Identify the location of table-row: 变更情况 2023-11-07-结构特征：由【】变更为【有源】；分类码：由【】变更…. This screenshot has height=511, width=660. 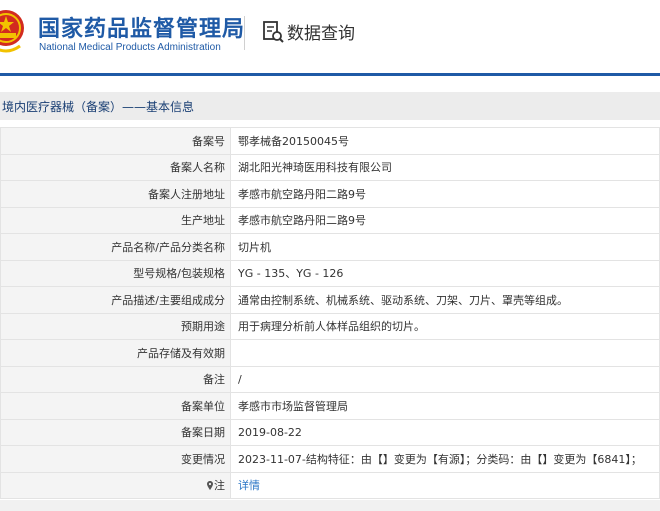
(330, 459).